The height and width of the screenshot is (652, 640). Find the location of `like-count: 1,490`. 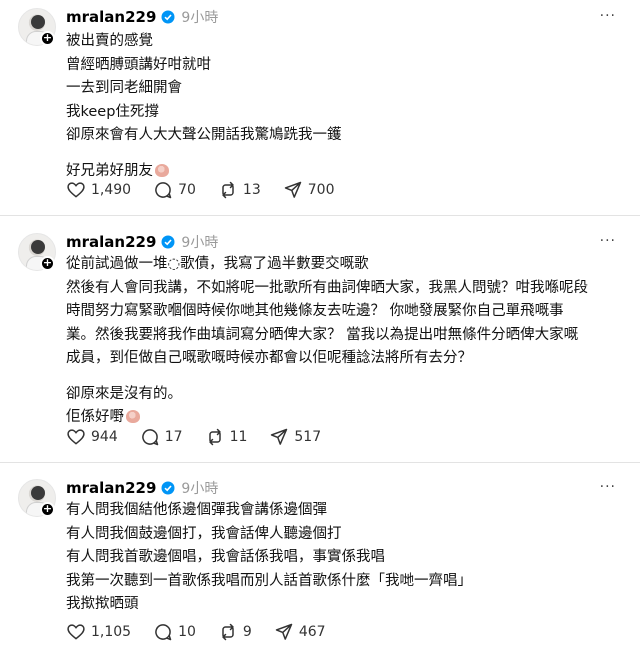

like-count: 1,490 is located at coordinates (111, 190).